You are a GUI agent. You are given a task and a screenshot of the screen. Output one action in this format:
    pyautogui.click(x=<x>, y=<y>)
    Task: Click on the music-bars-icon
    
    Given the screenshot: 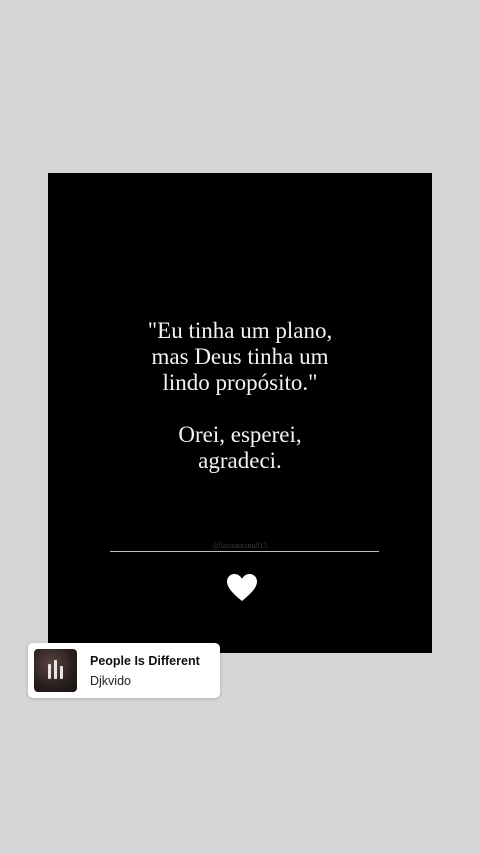 What is the action you would take?
    pyautogui.click(x=55, y=669)
    